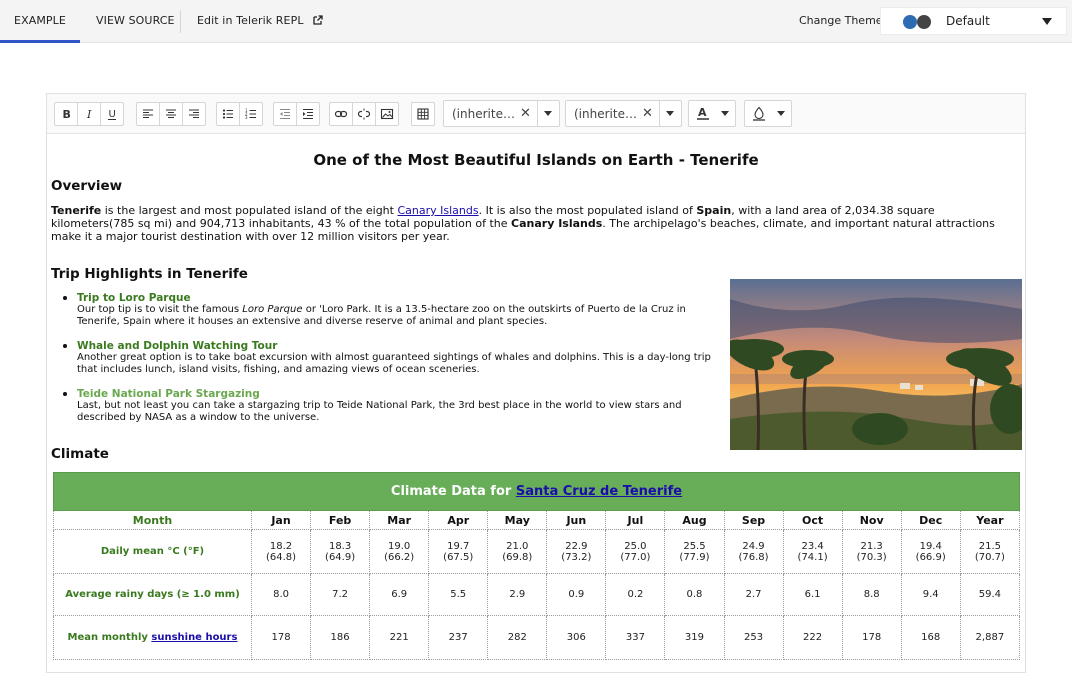 Image resolution: width=1072 pixels, height=674 pixels. Describe the element at coordinates (812, 594) in the screenshot. I see `table-cell: 6.1` at that location.